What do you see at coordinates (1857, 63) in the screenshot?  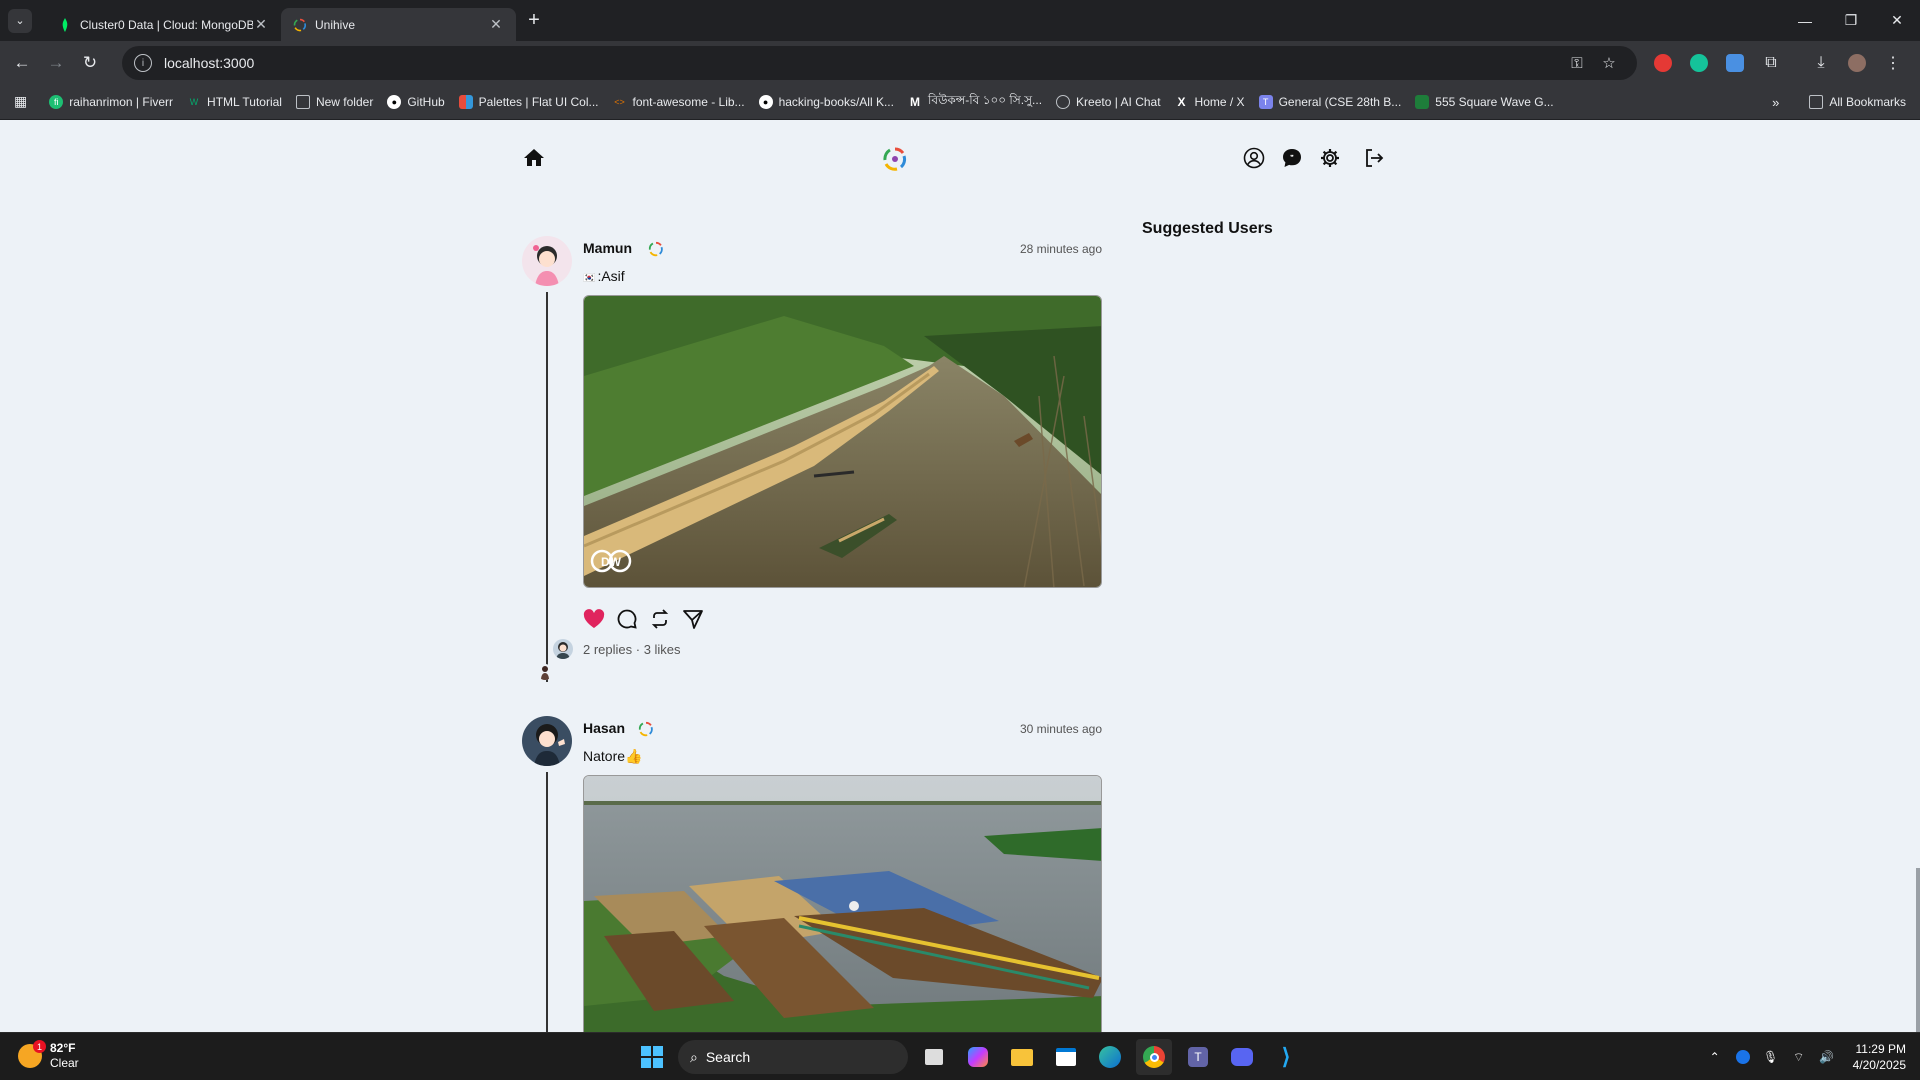 I see `profile-avatar` at bounding box center [1857, 63].